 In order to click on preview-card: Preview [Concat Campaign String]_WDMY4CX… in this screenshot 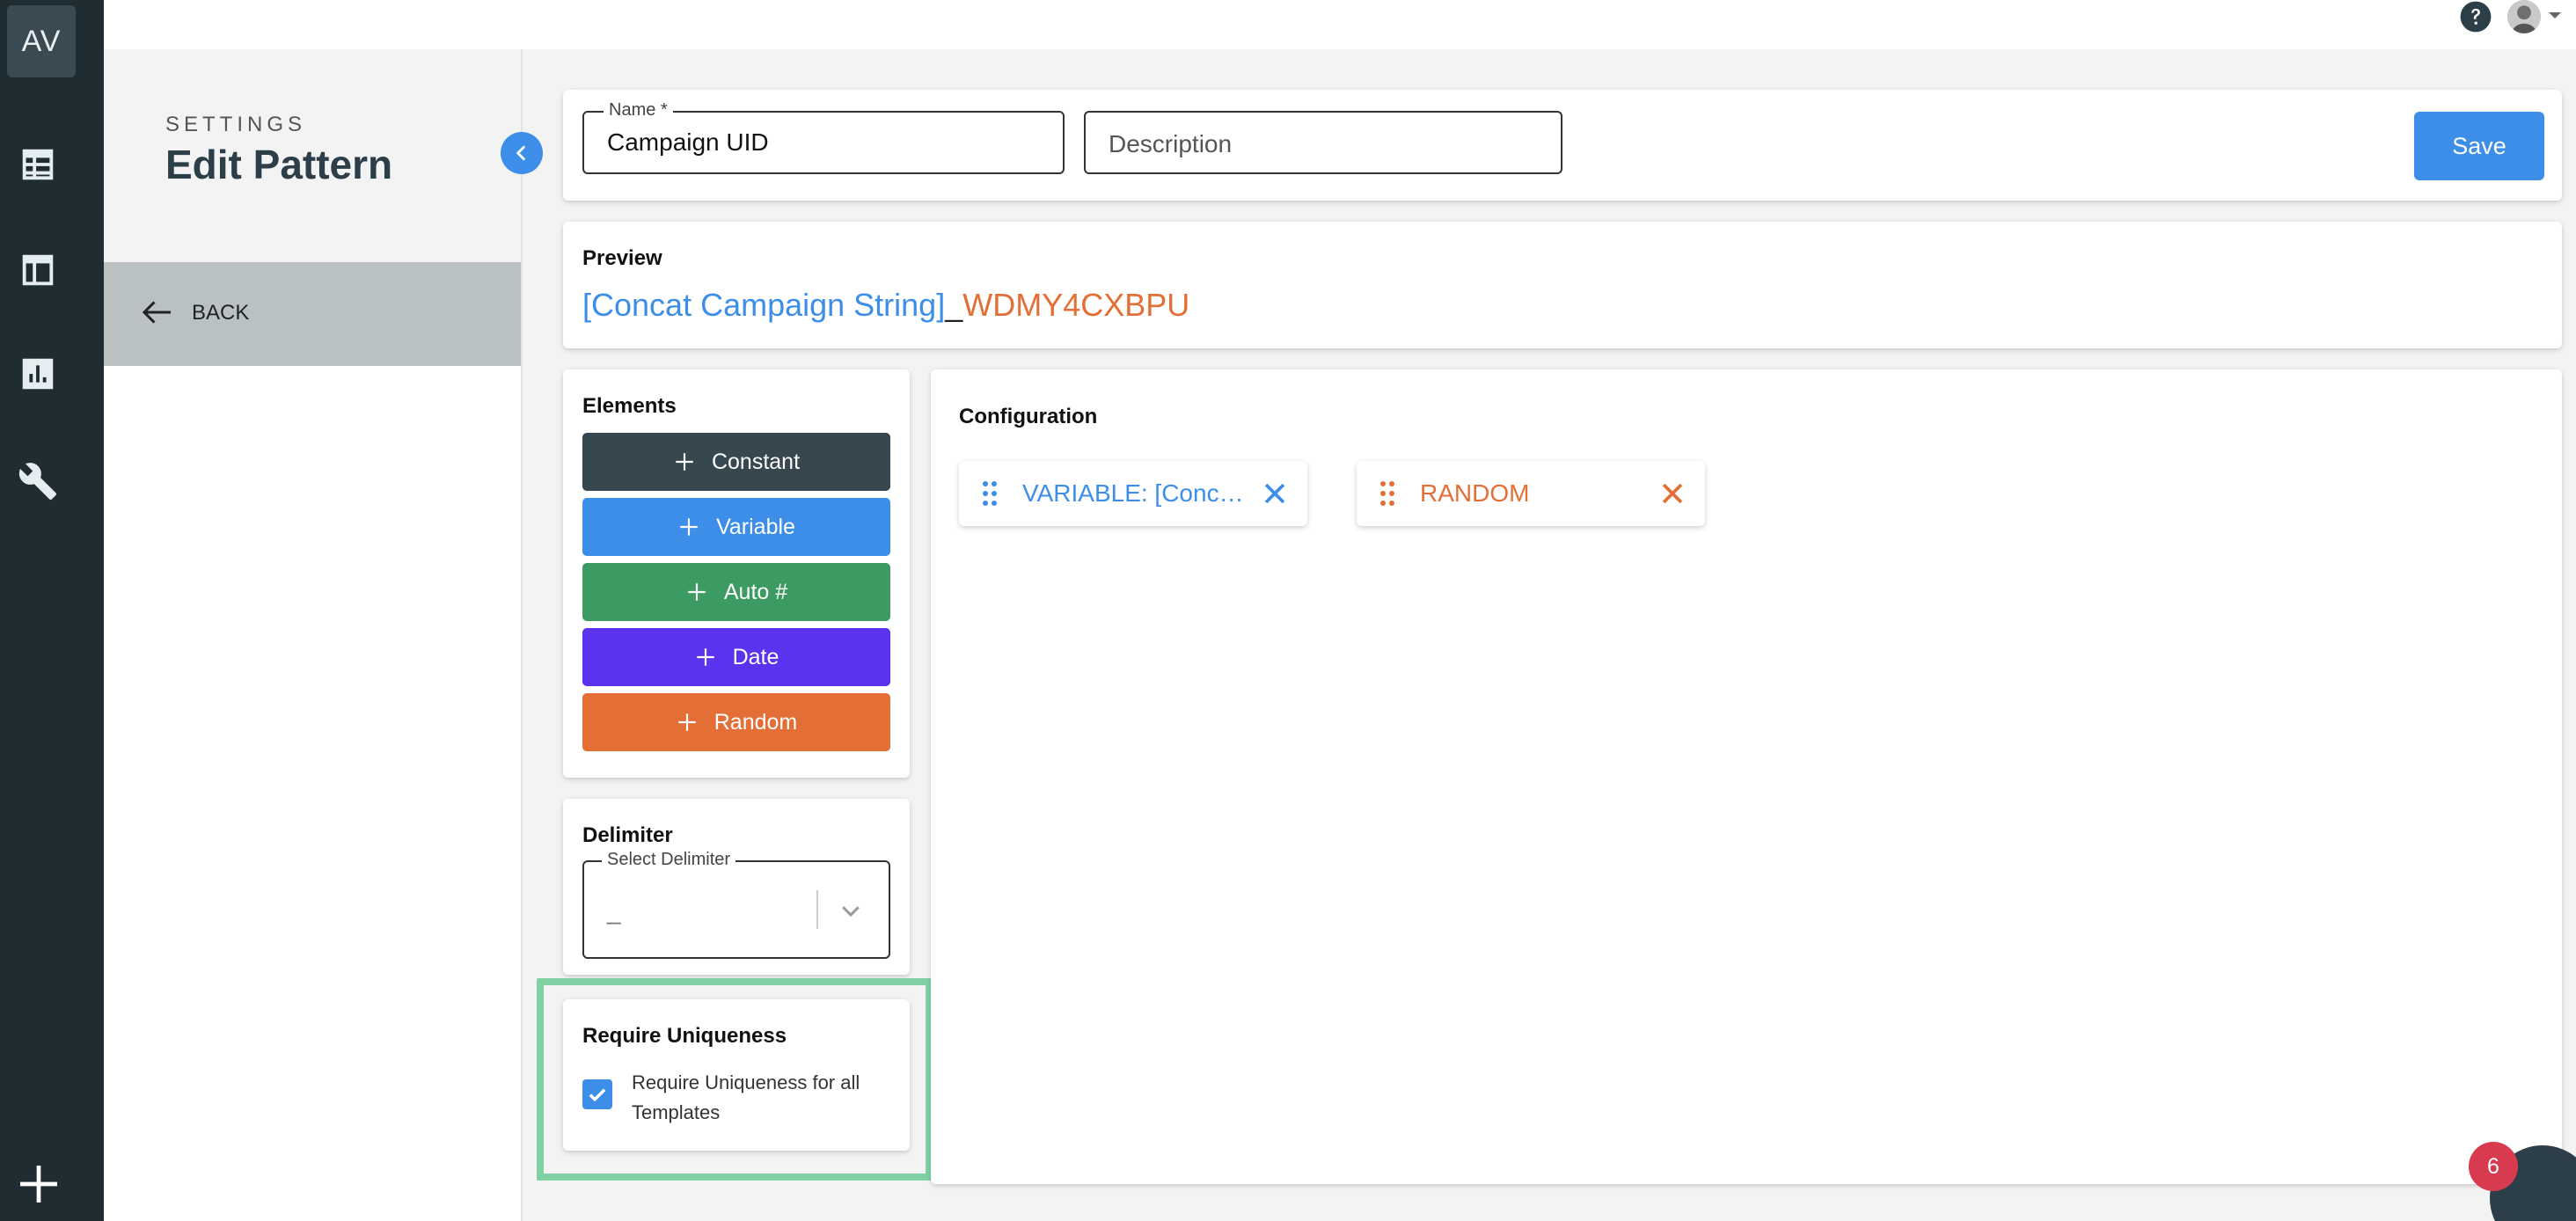, I will do `click(1562, 285)`.